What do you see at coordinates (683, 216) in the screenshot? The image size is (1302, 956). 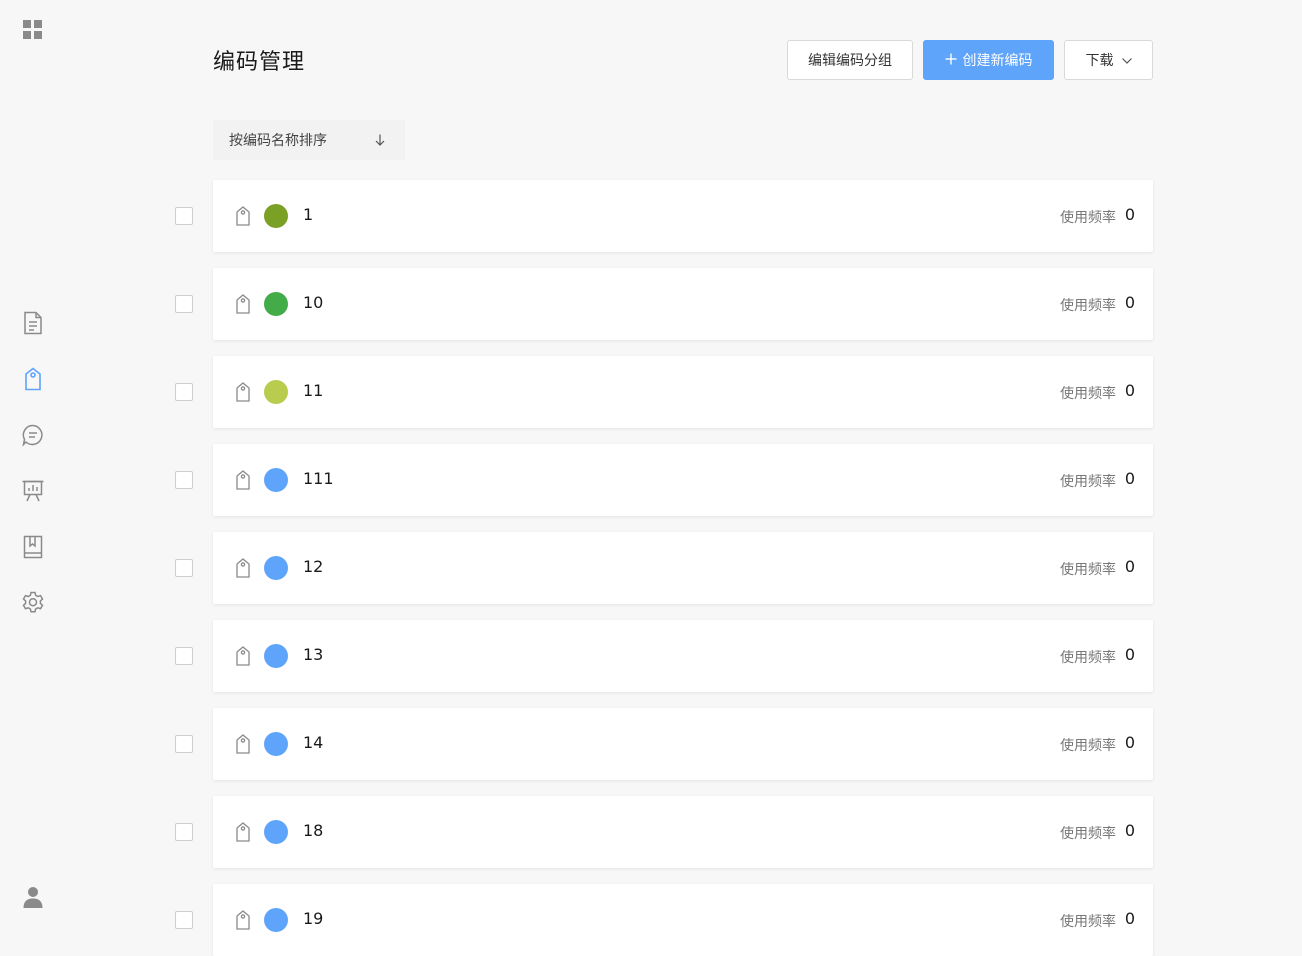 I see `code-row: 1 使用频率 0` at bounding box center [683, 216].